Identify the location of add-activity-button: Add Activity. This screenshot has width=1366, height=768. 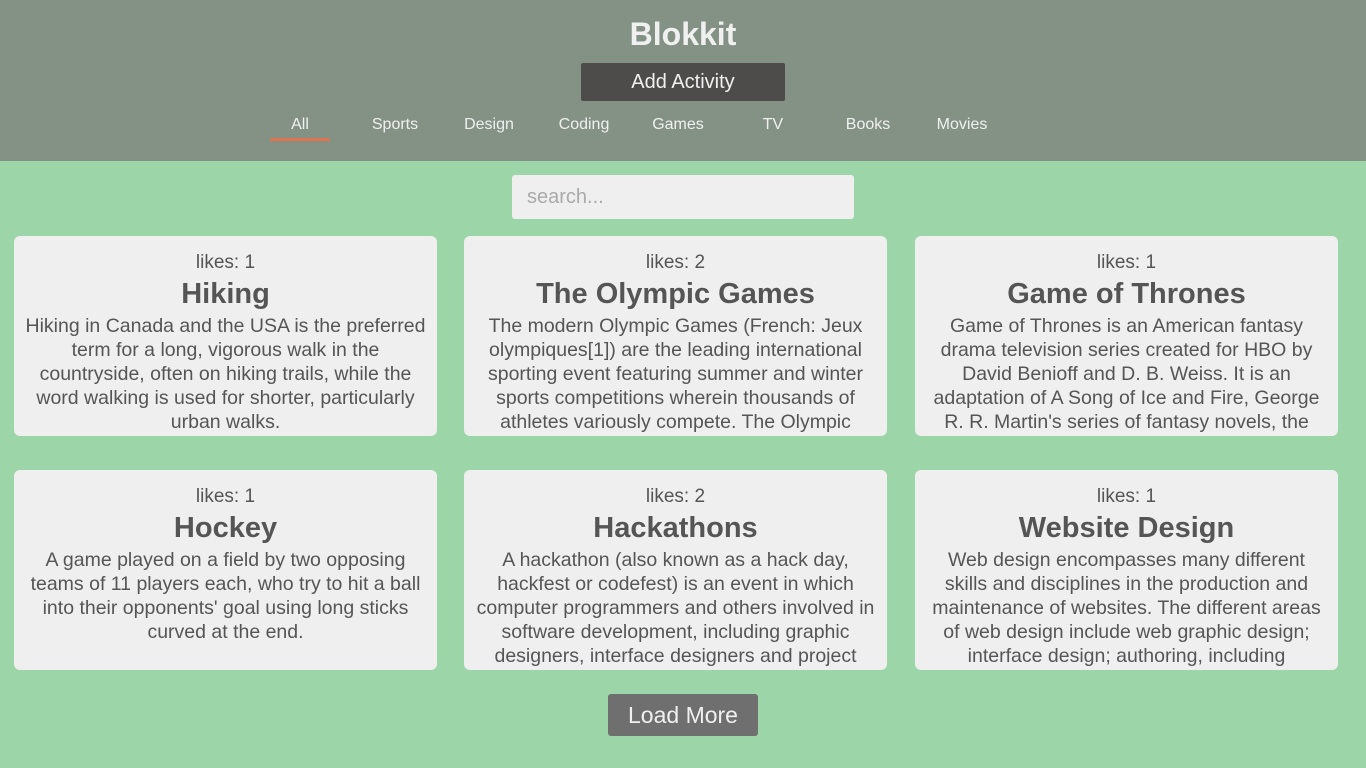
(683, 82).